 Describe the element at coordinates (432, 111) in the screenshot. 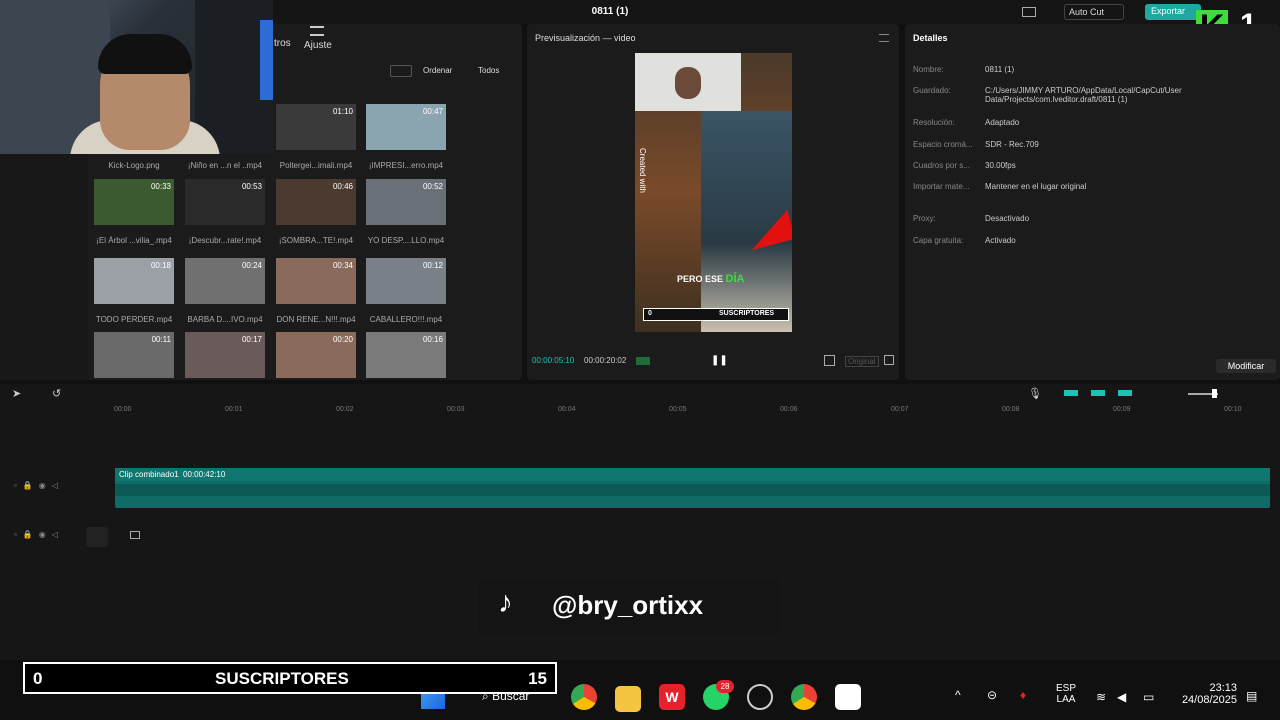

I see `thumbnail-duration: 00:47` at that location.